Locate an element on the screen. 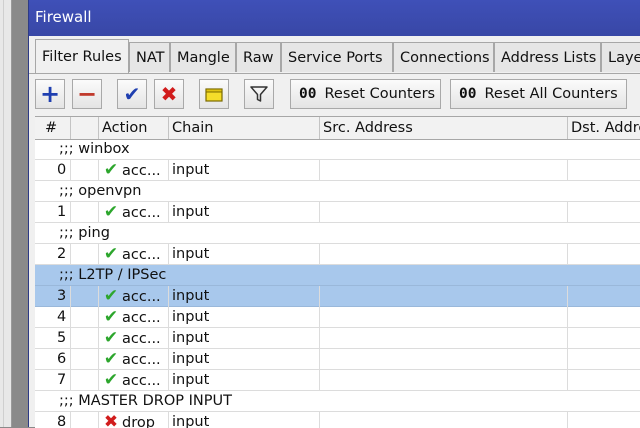  remove-button: − is located at coordinates (87, 94).